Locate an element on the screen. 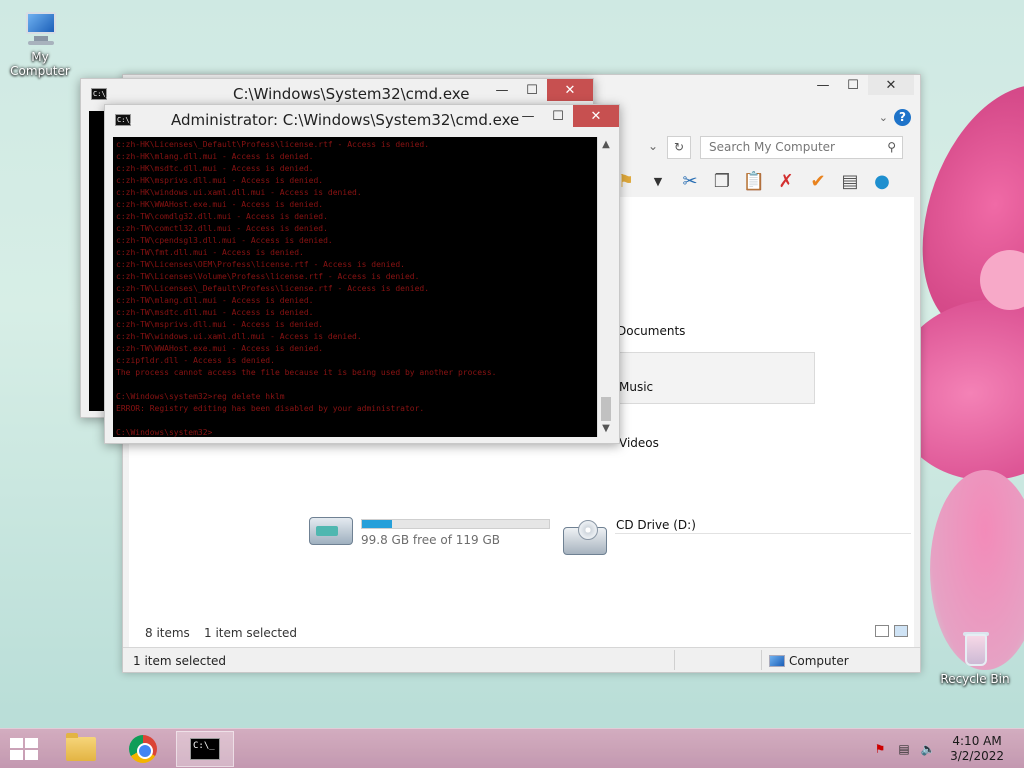 This screenshot has height=768, width=1024. desktop-icon-recycle-bin: Recycle Bin is located at coordinates (975, 659).